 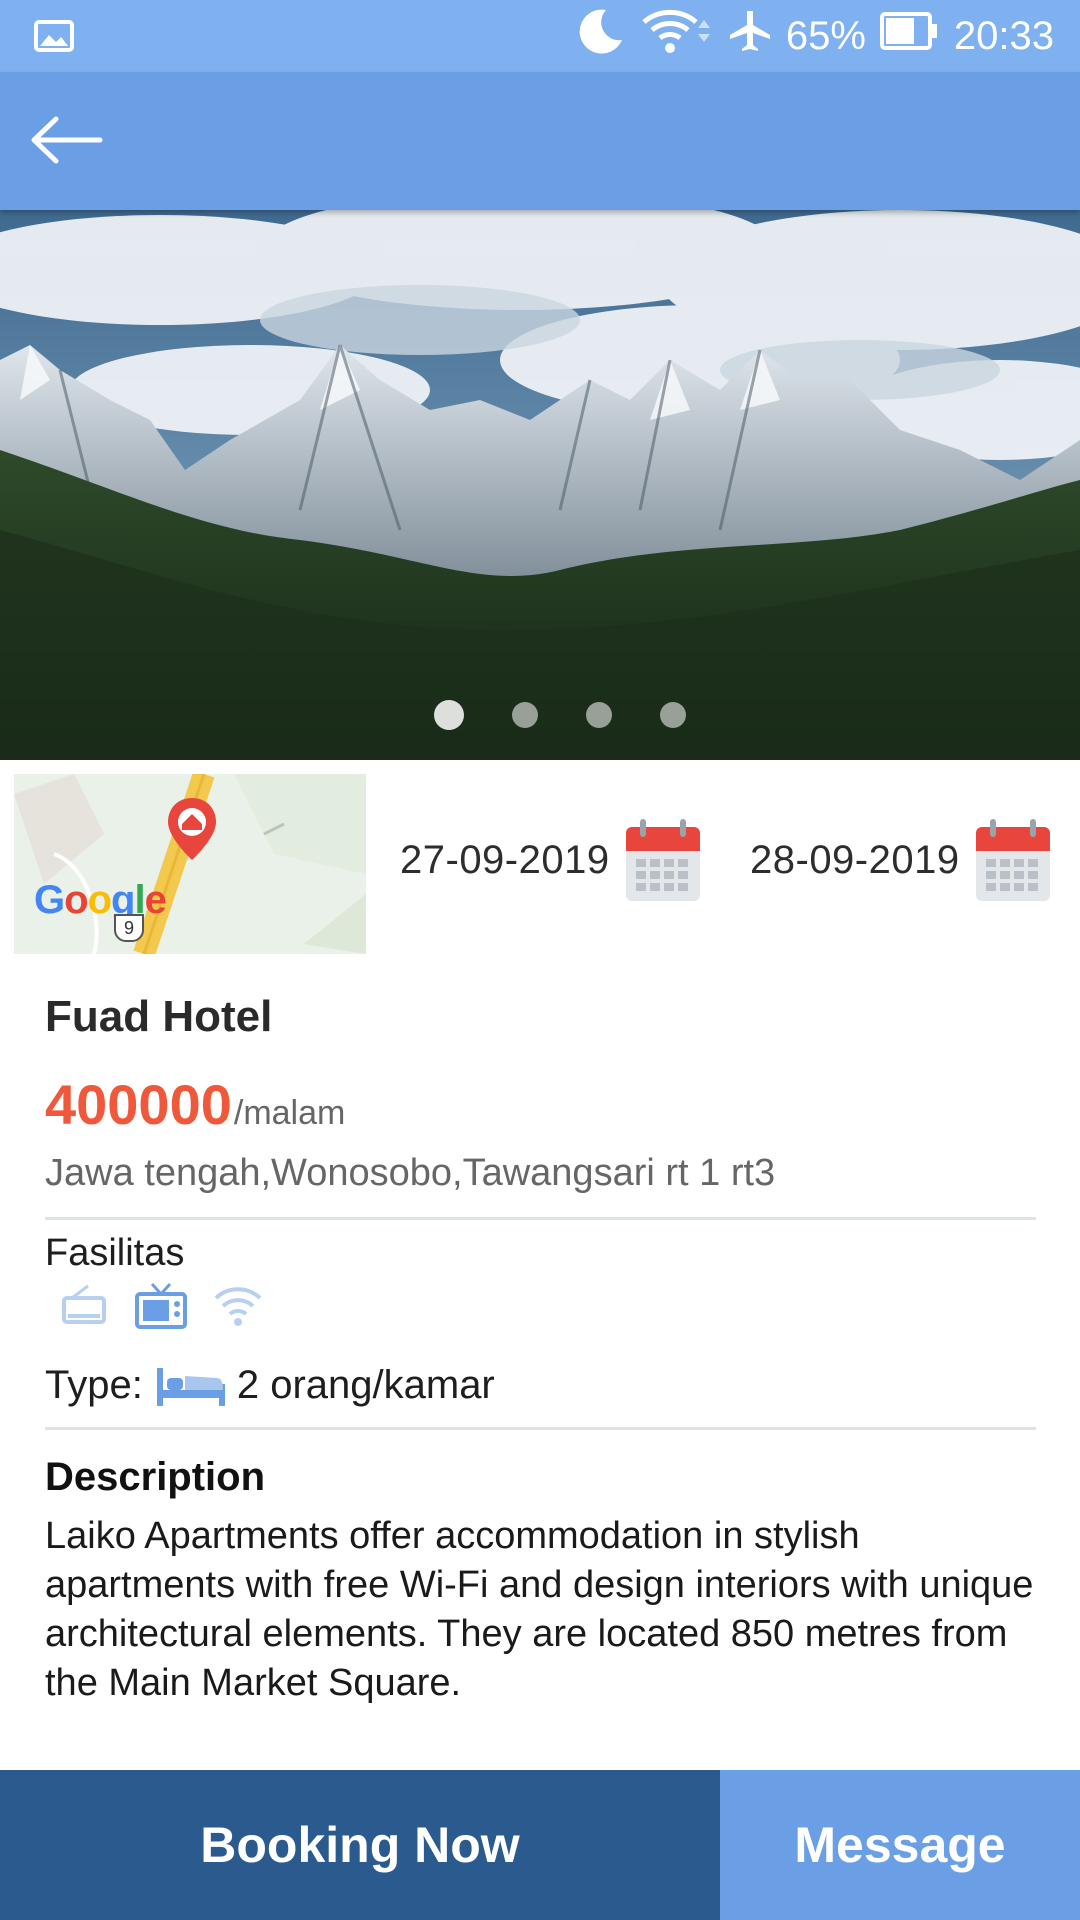 I want to click on facility-icons, so click(x=161, y=1305).